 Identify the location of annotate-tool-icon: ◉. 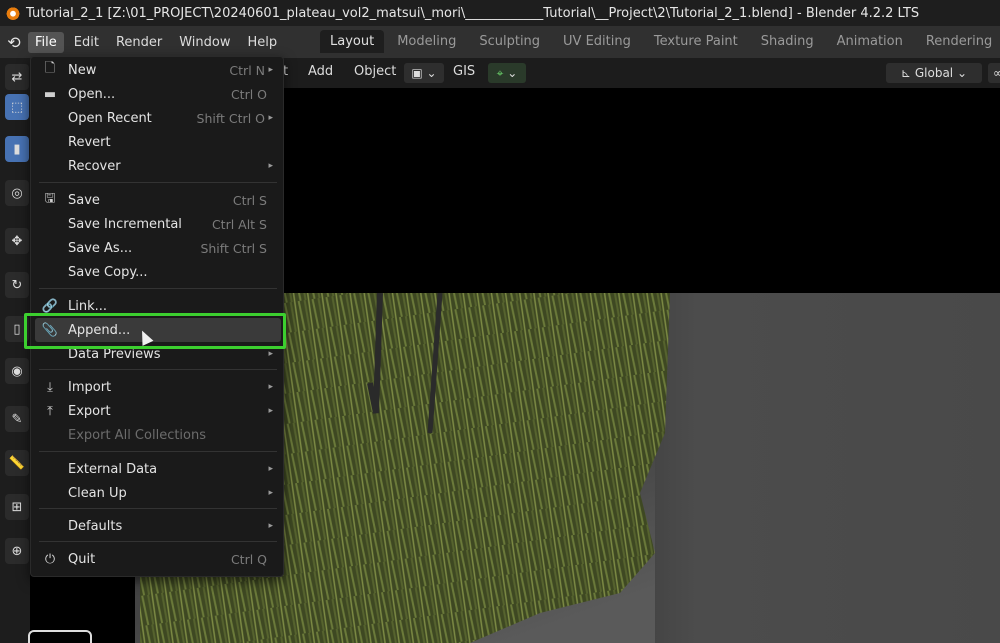
(17, 371).